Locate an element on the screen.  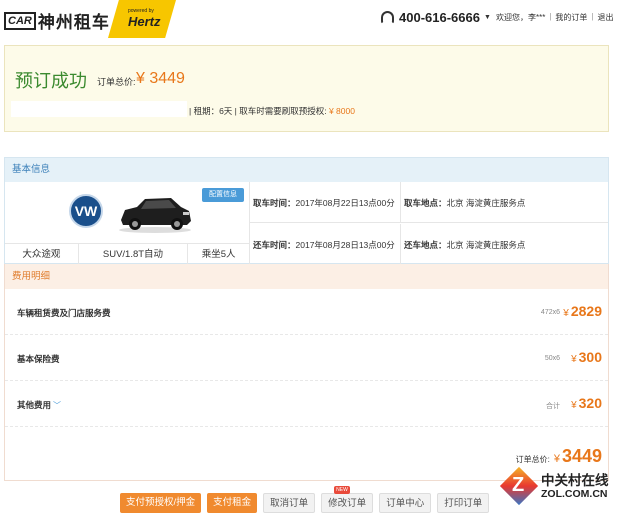
fee-amount: ¥320 is located at coordinates (586, 403).